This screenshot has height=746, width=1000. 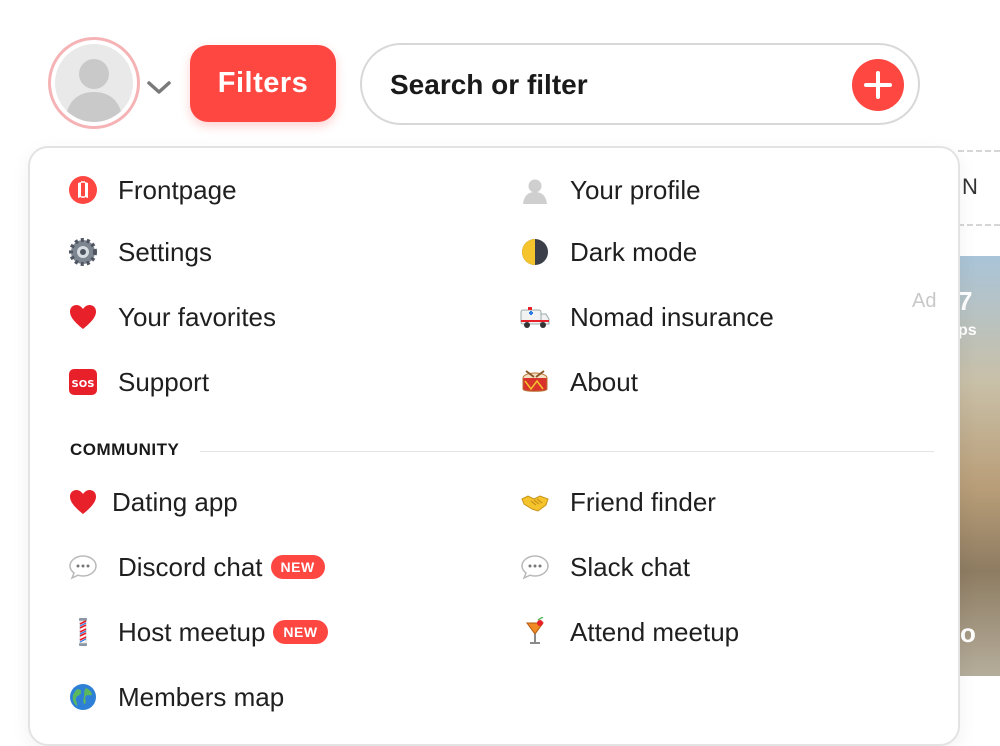 I want to click on drum-icon, so click(x=535, y=382).